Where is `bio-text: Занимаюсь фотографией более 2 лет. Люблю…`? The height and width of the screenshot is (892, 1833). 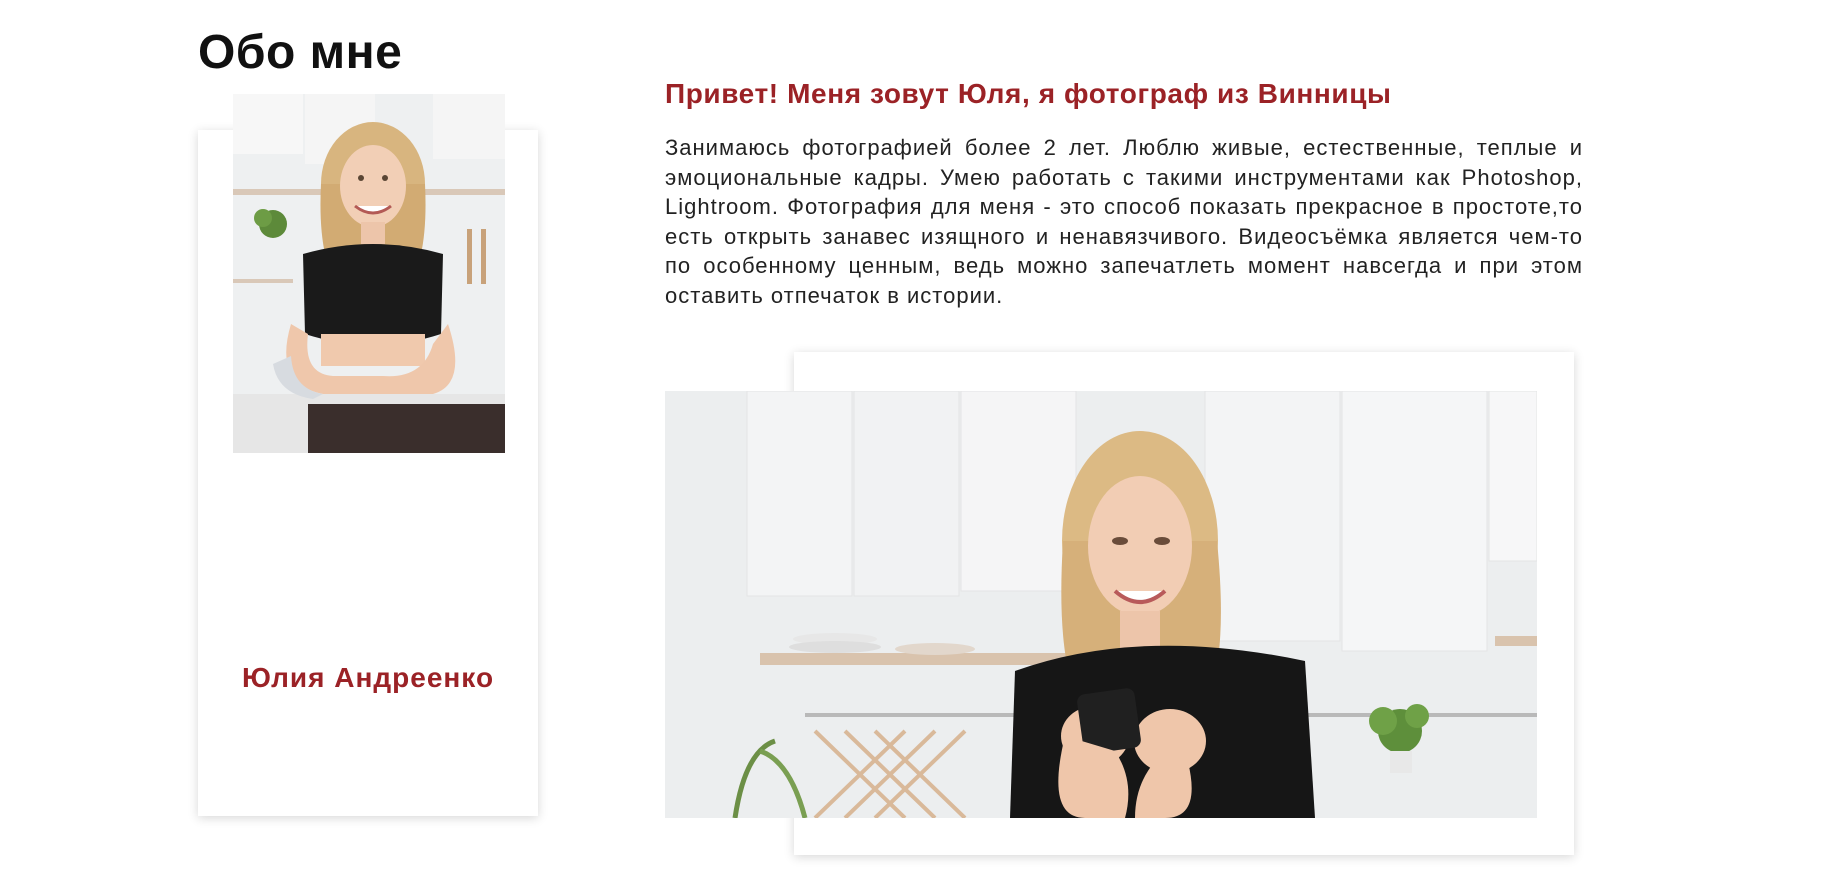 bio-text: Занимаюсь фотографией более 2 лет. Люблю… is located at coordinates (1124, 221).